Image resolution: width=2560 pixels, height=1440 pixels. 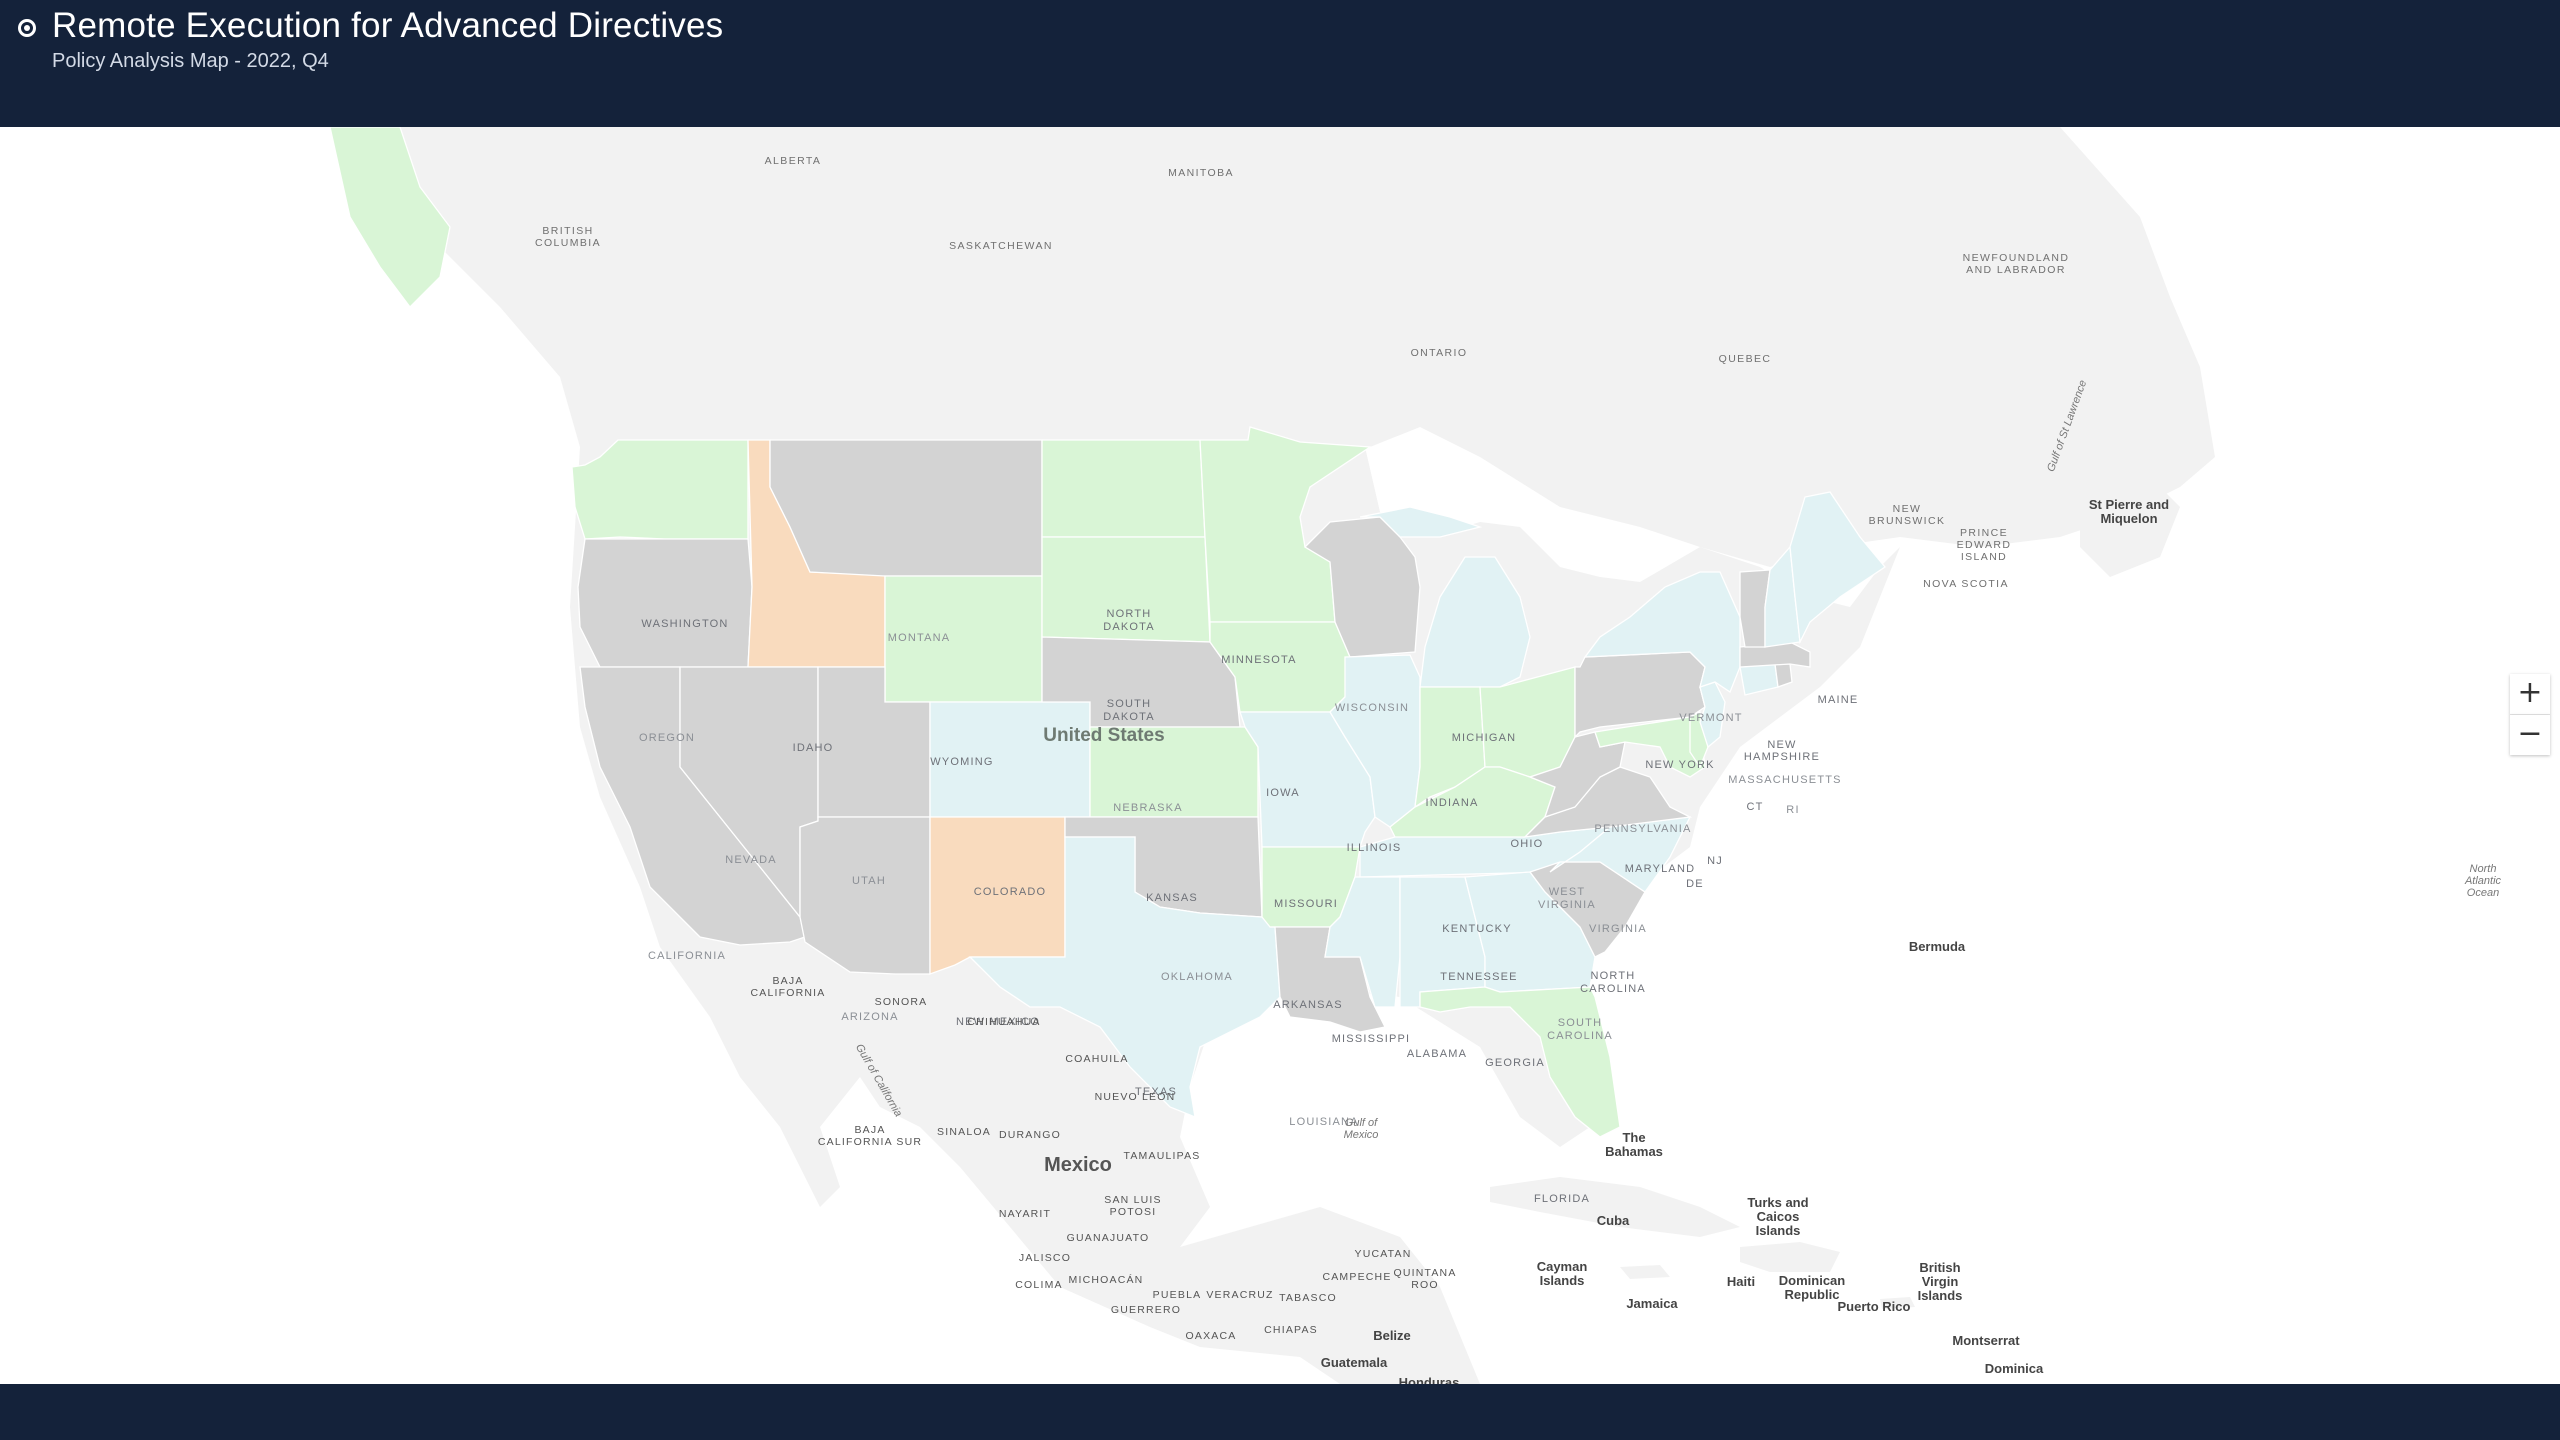 I want to click on label-chihuahua: CHIHUAHUA, so click(x=1003, y=1022).